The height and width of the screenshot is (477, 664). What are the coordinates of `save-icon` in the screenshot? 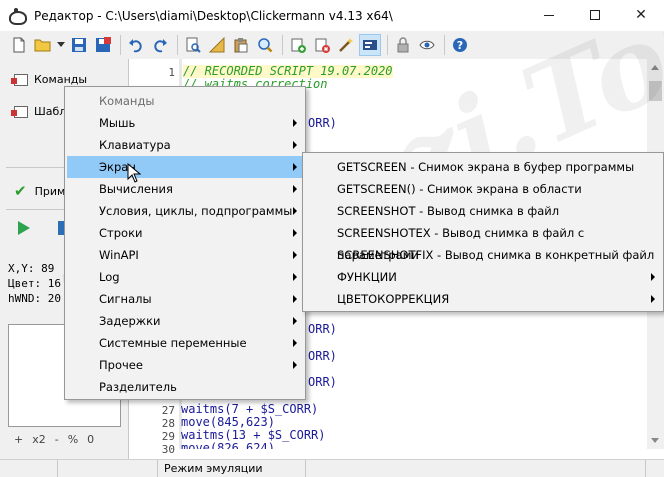 It's located at (79, 45).